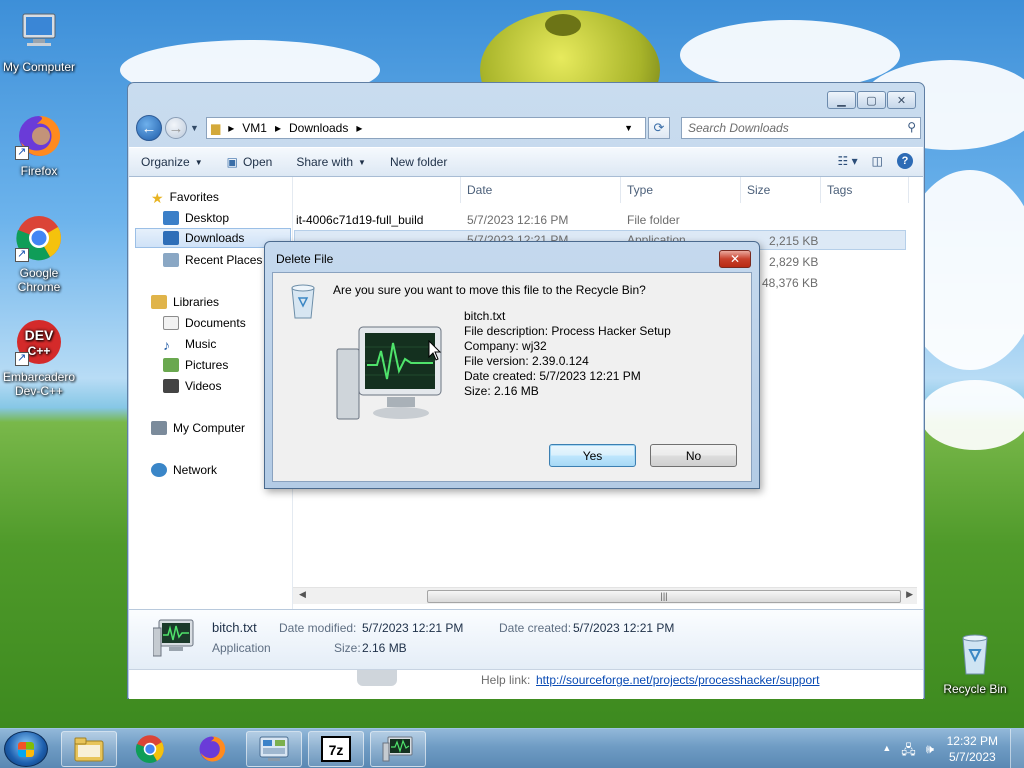 This screenshot has height=768, width=1024. What do you see at coordinates (302, 594) in the screenshot?
I see `scroll-left-icon: ◀` at bounding box center [302, 594].